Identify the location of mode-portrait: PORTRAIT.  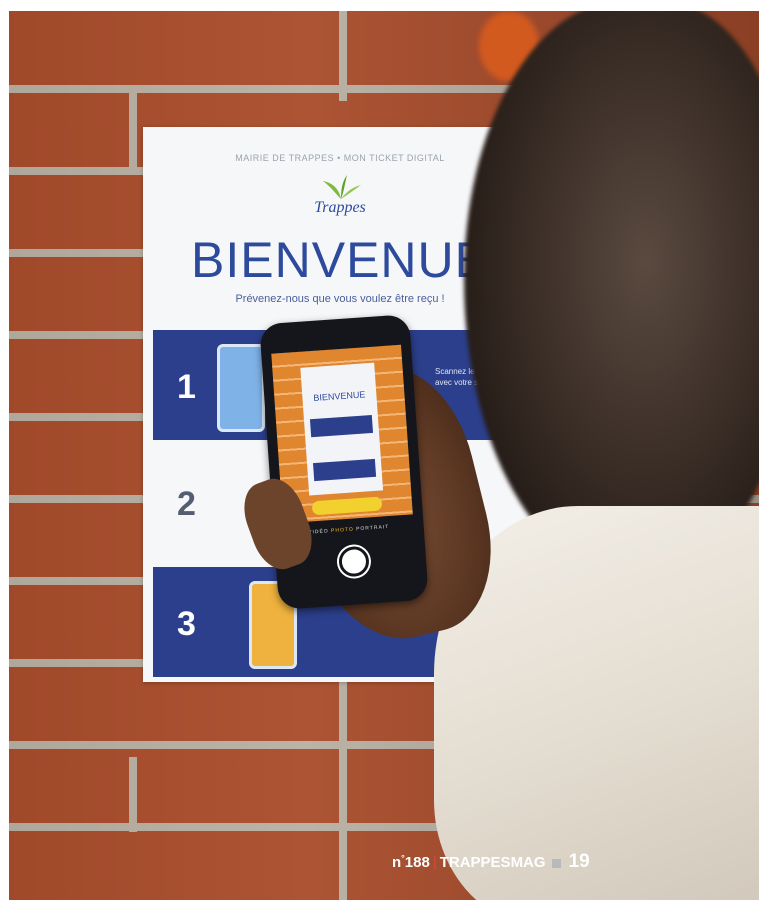
(373, 528).